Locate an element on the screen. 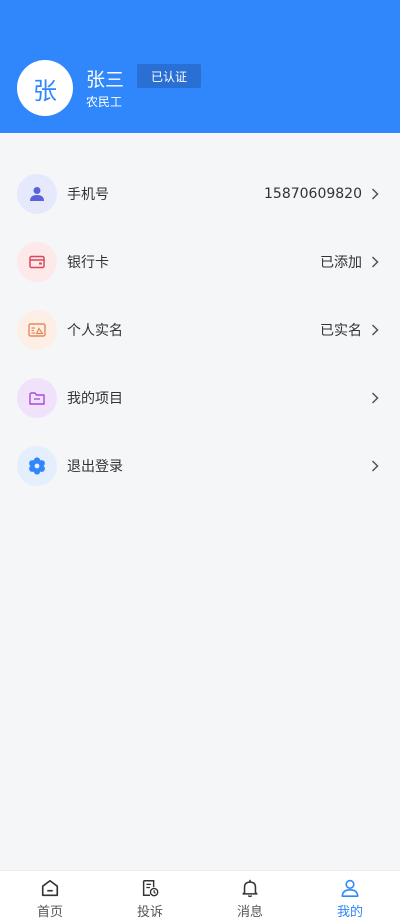  bell-icon is located at coordinates (250, 888).